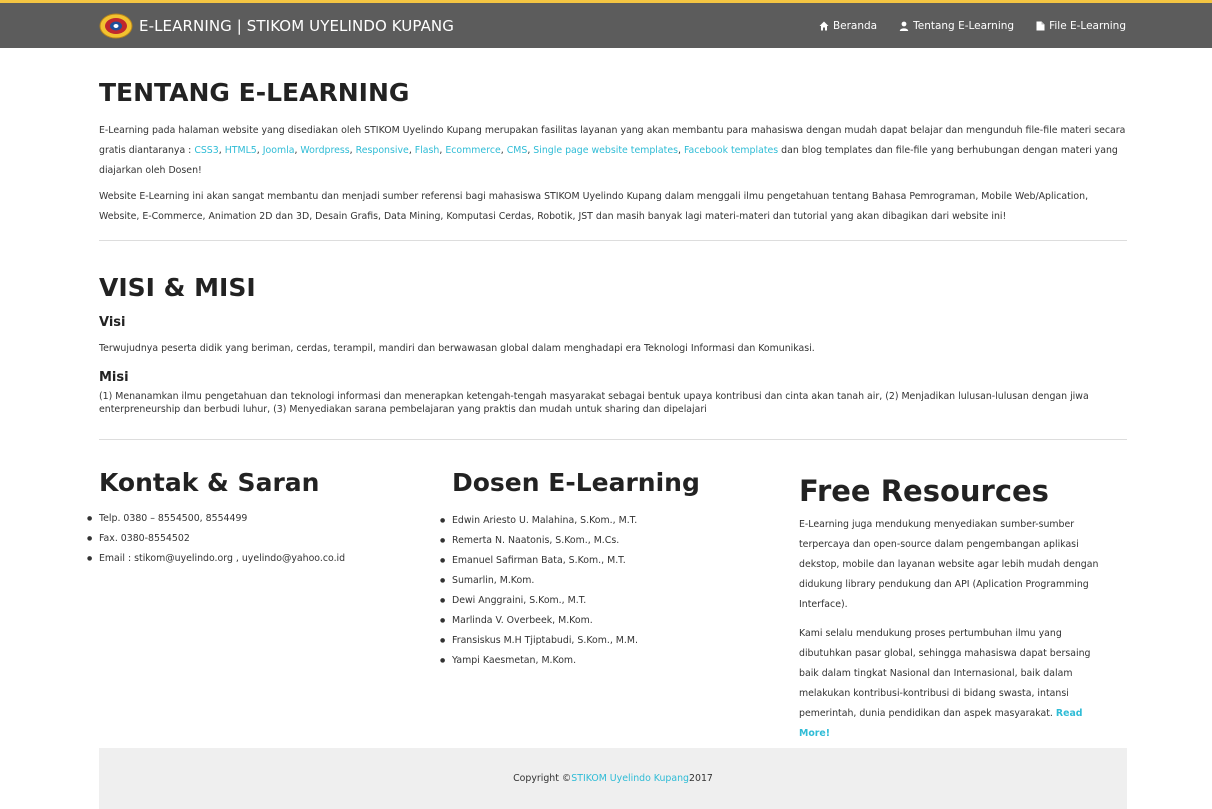  I want to click on list-item: Sumarlin, M.Kom., so click(539, 581).